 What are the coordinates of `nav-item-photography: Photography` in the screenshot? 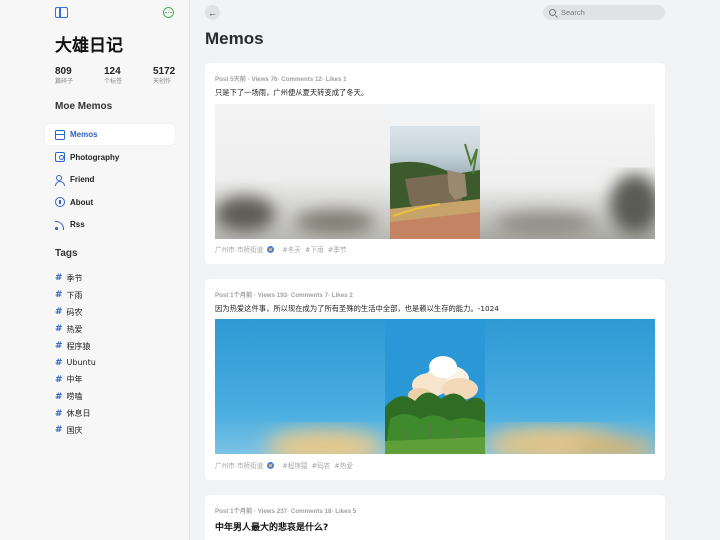 It's located at (110, 157).